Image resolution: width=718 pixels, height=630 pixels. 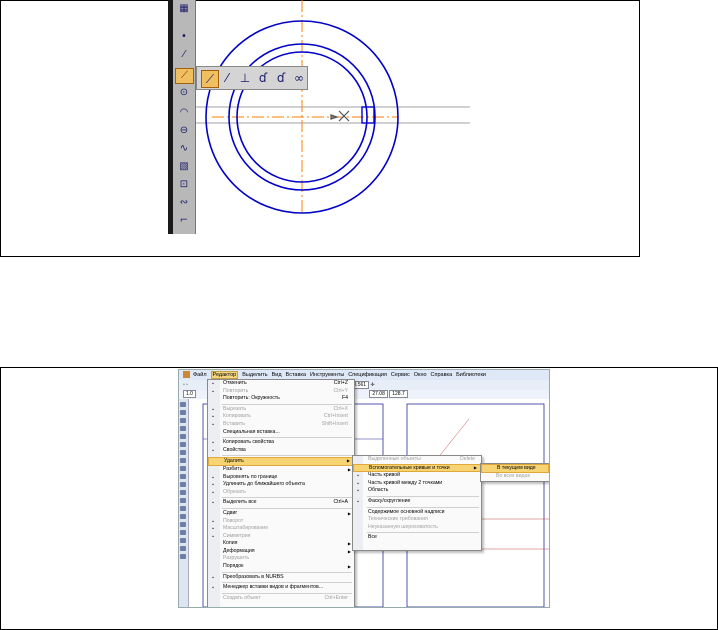 I want to click on delete-submenu-item: Все, so click(x=417, y=538).